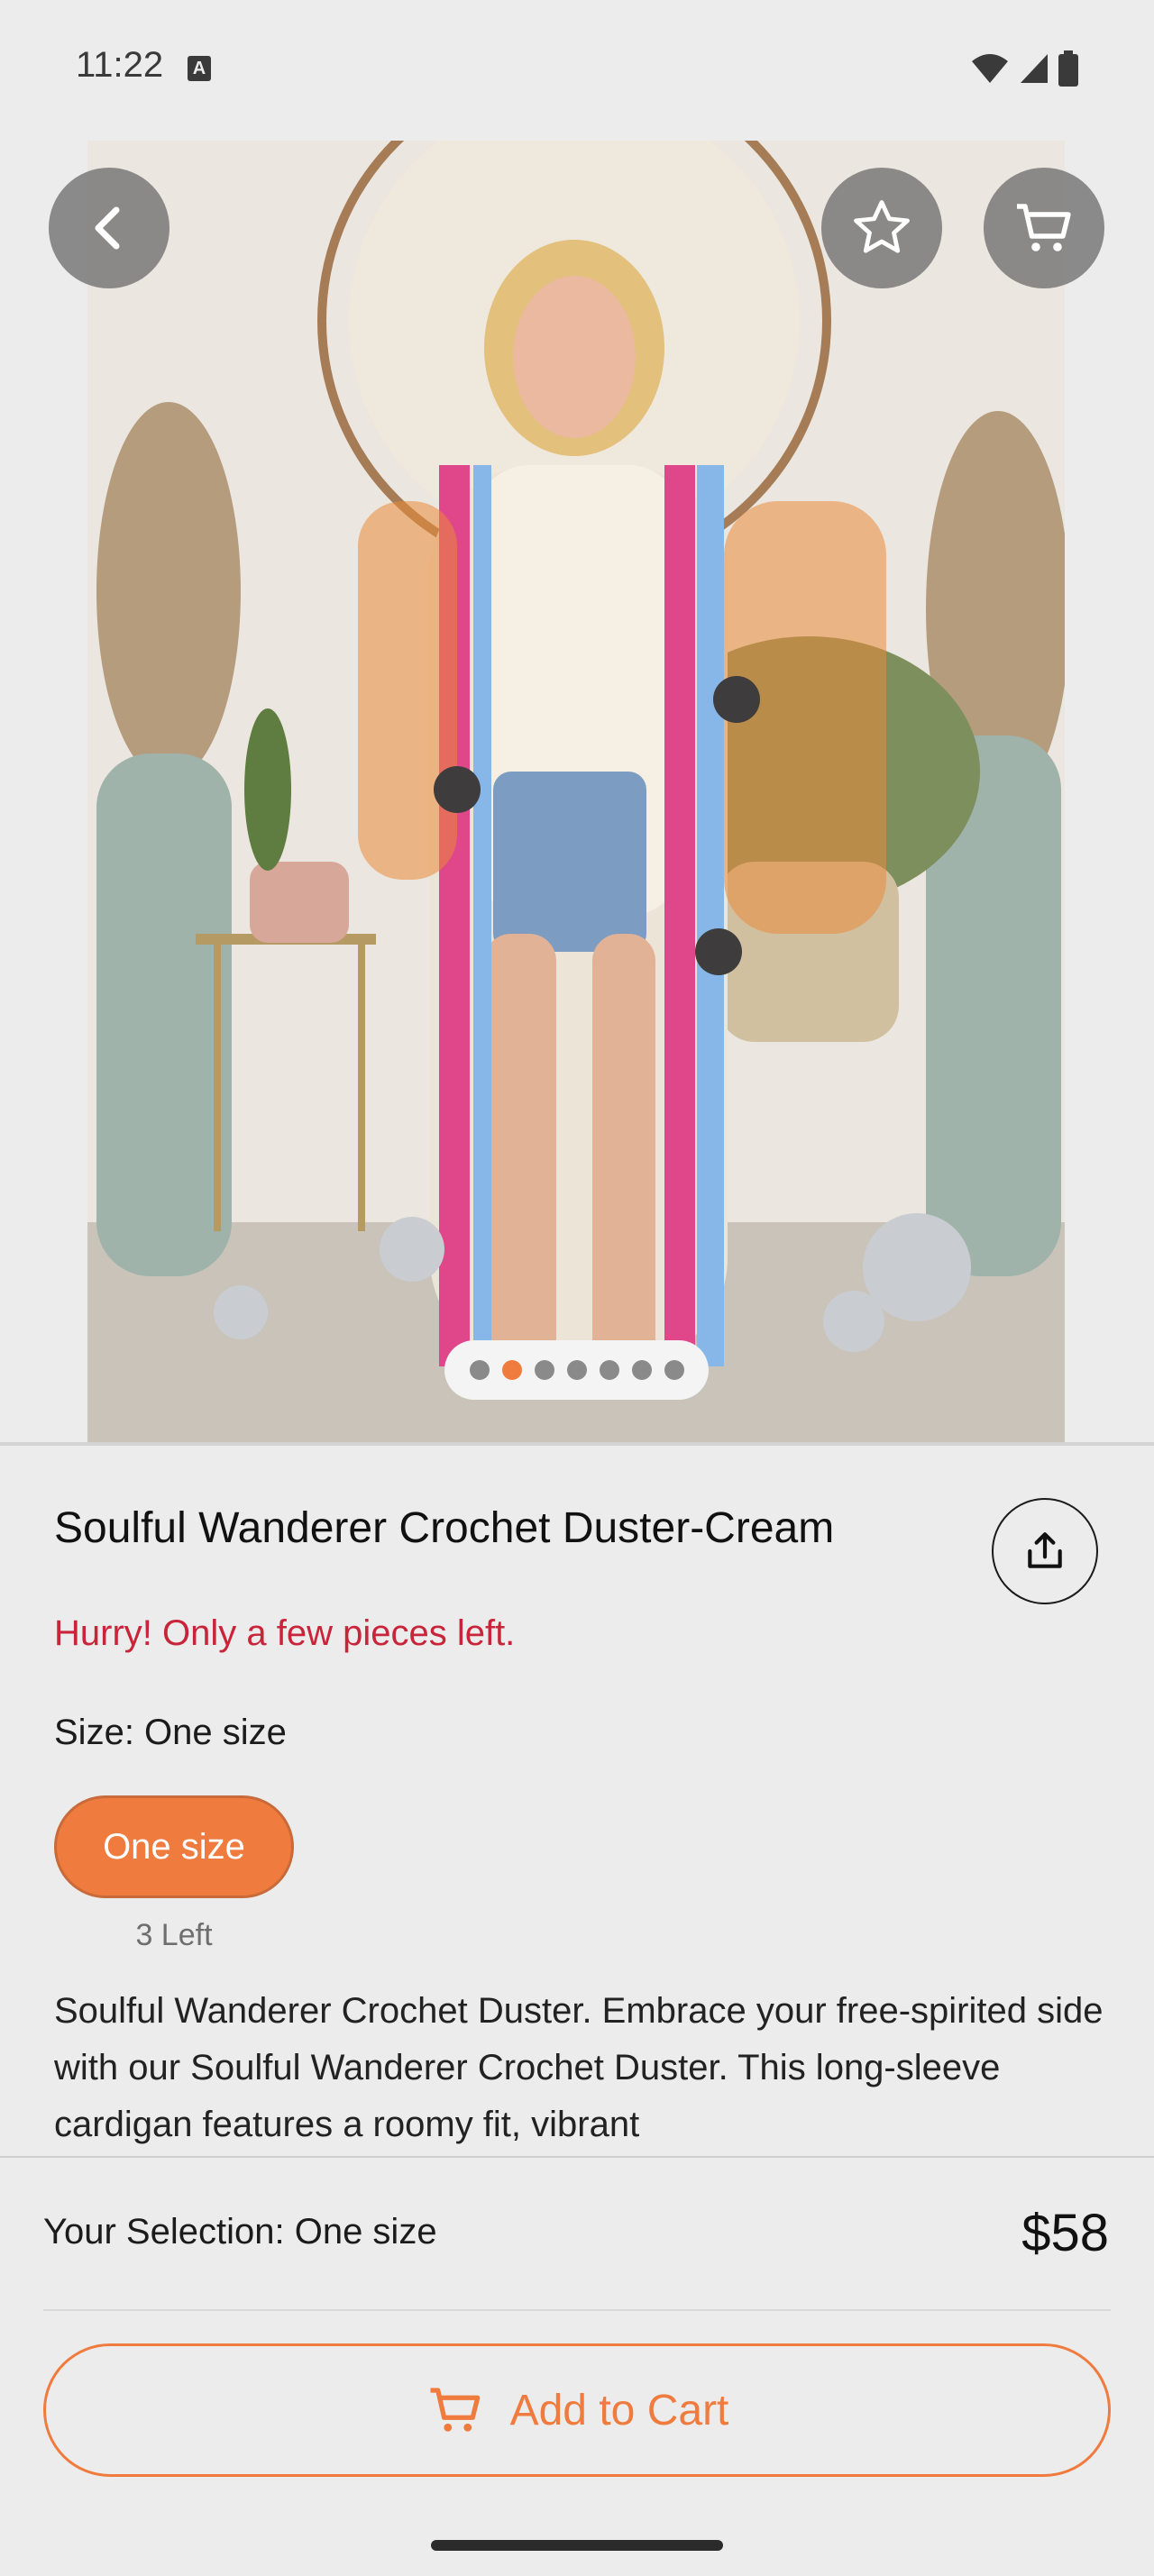 Image resolution: width=1154 pixels, height=2576 pixels. I want to click on back-icon, so click(108, 228).